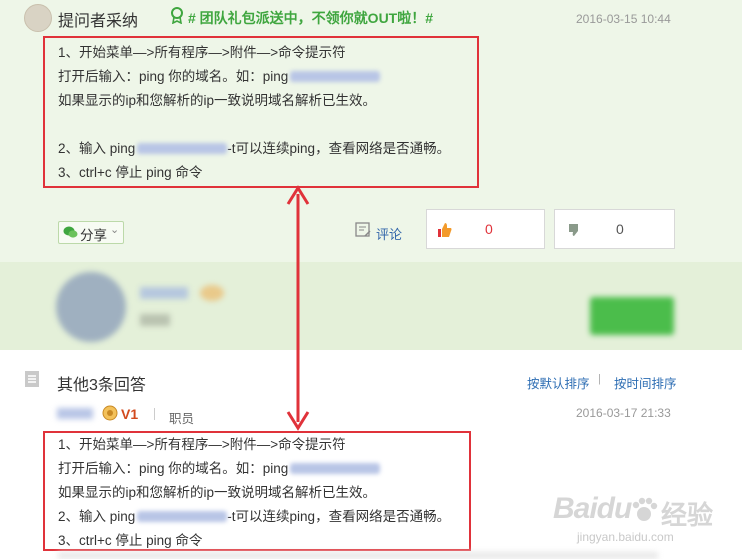 The width and height of the screenshot is (742, 559). I want to click on answer-timestamp: 2016-03-17 21:33, so click(623, 413).